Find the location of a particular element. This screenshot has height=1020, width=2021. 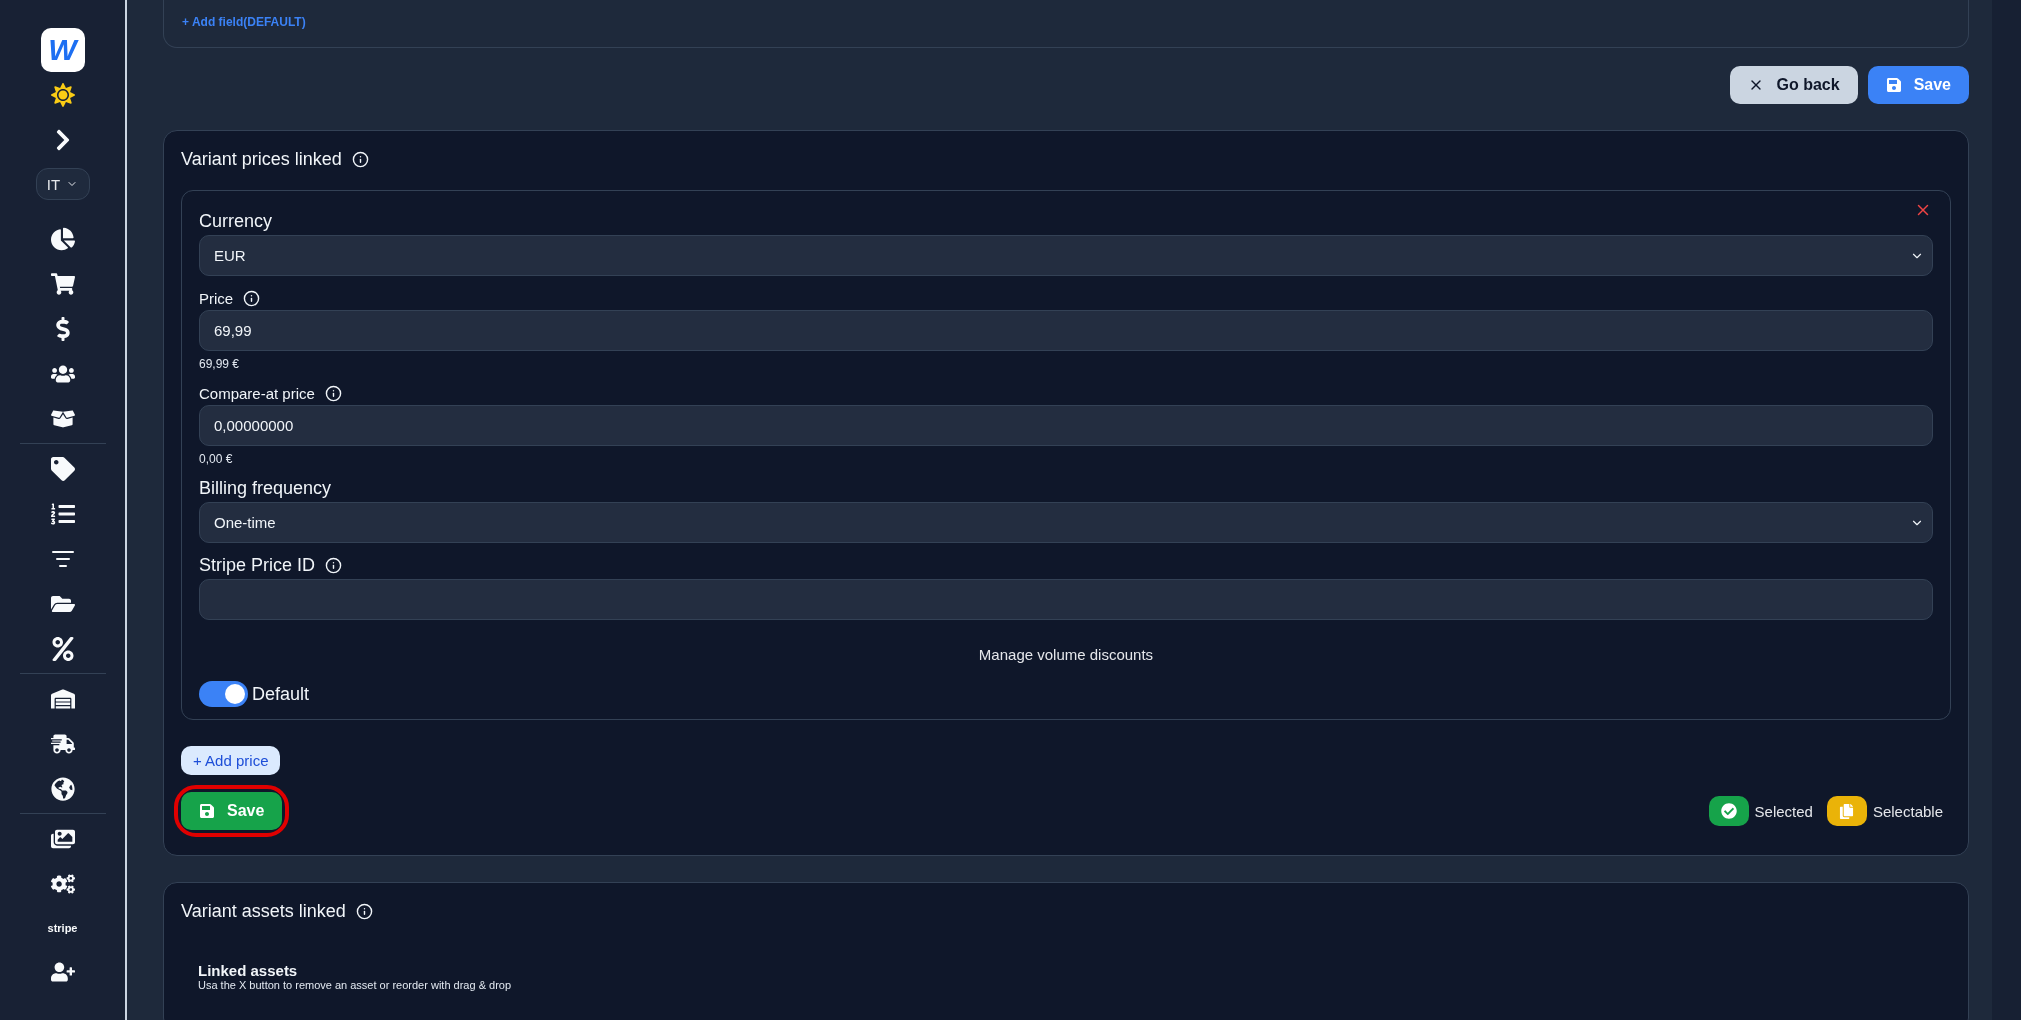

logo: W is located at coordinates (62, 50).